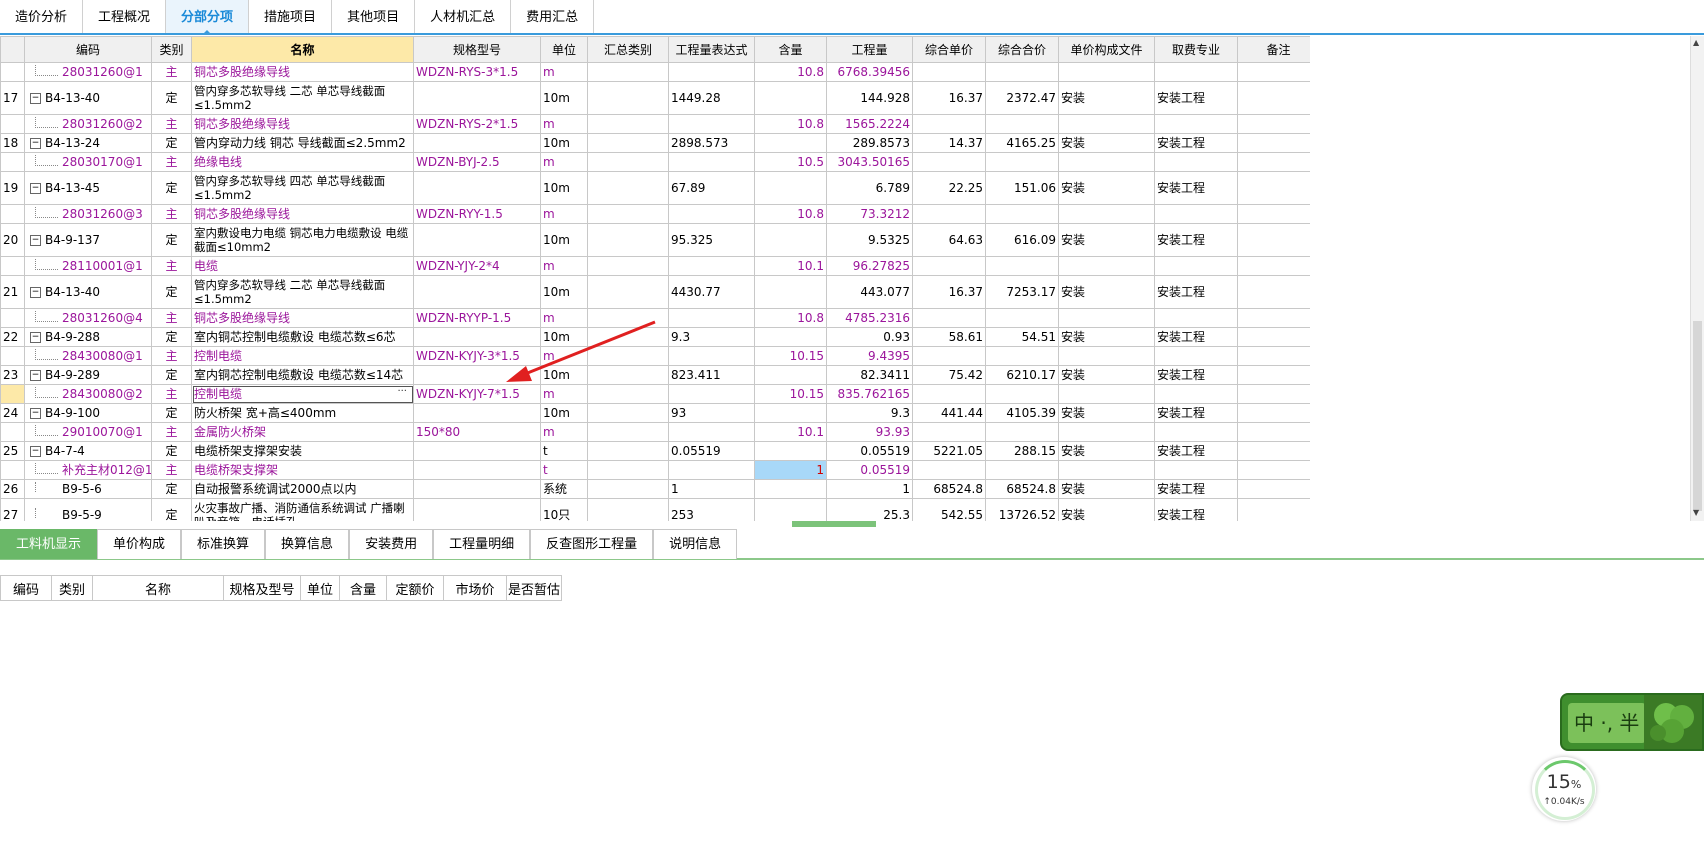  What do you see at coordinates (949, 143) in the screenshot?
I see `cell-price: 14.37` at bounding box center [949, 143].